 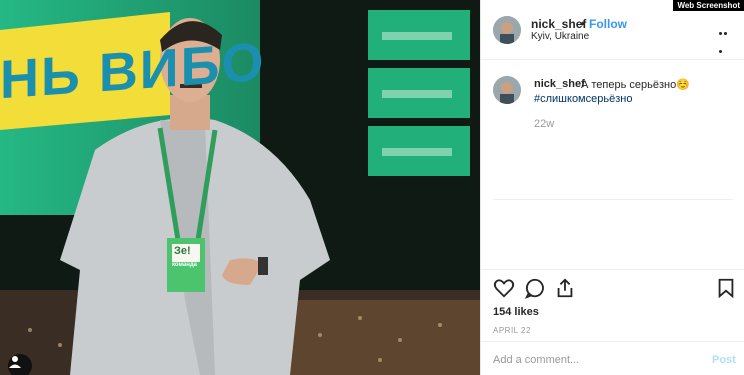 I want to click on post-age: 22w, so click(x=544, y=124).